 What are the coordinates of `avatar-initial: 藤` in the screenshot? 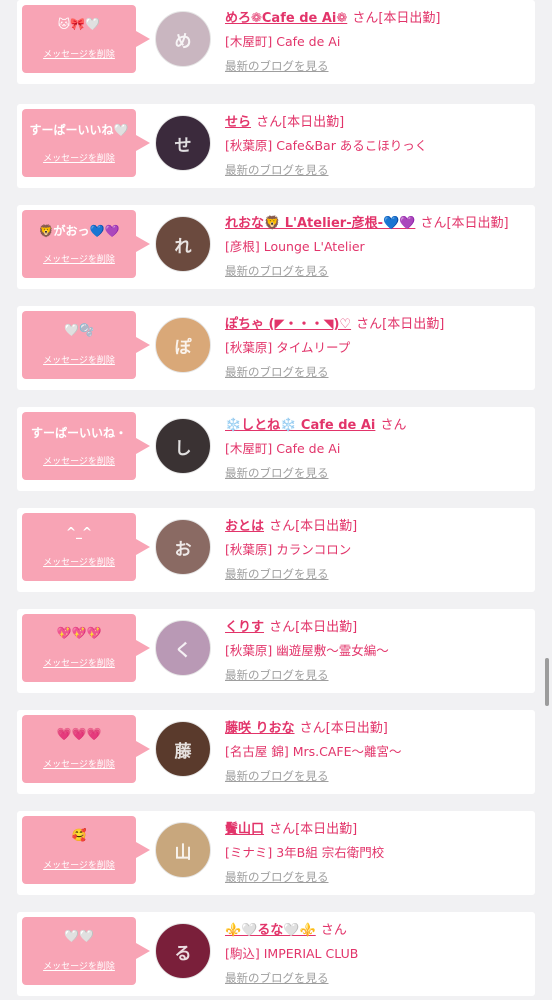 It's located at (183, 752).